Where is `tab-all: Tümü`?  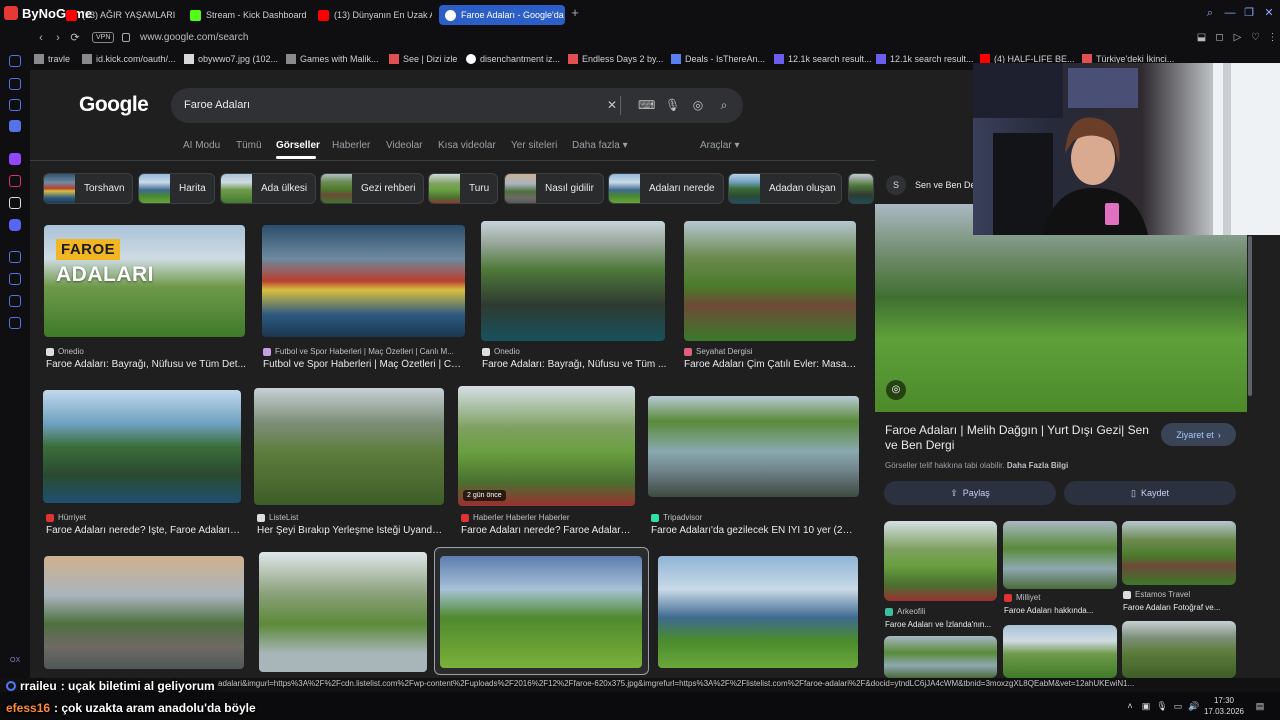
tab-all: Tümü is located at coordinates (249, 145).